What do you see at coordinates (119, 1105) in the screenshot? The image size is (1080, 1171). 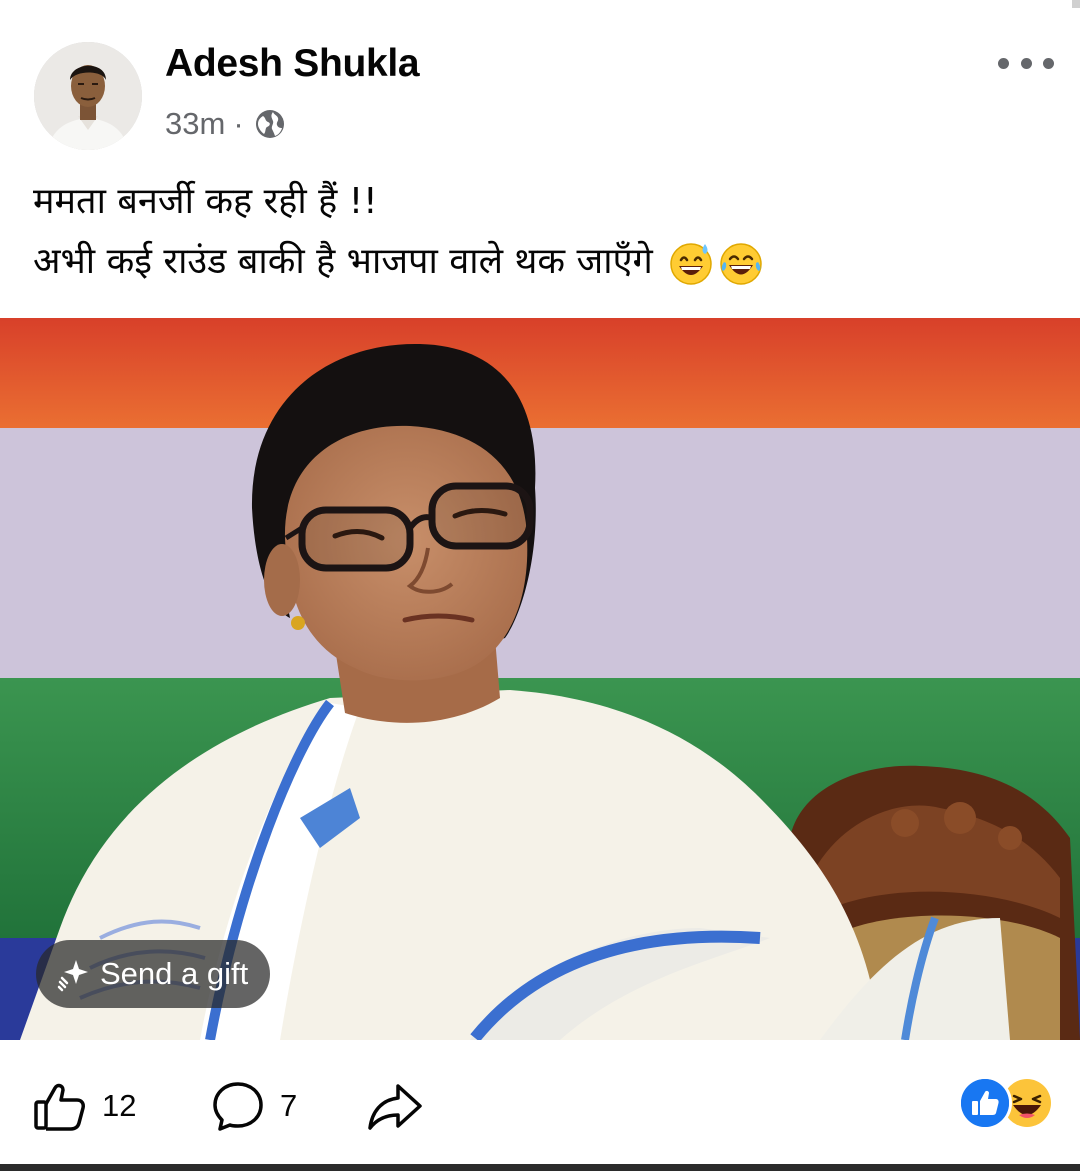 I see `like-count: 12` at bounding box center [119, 1105].